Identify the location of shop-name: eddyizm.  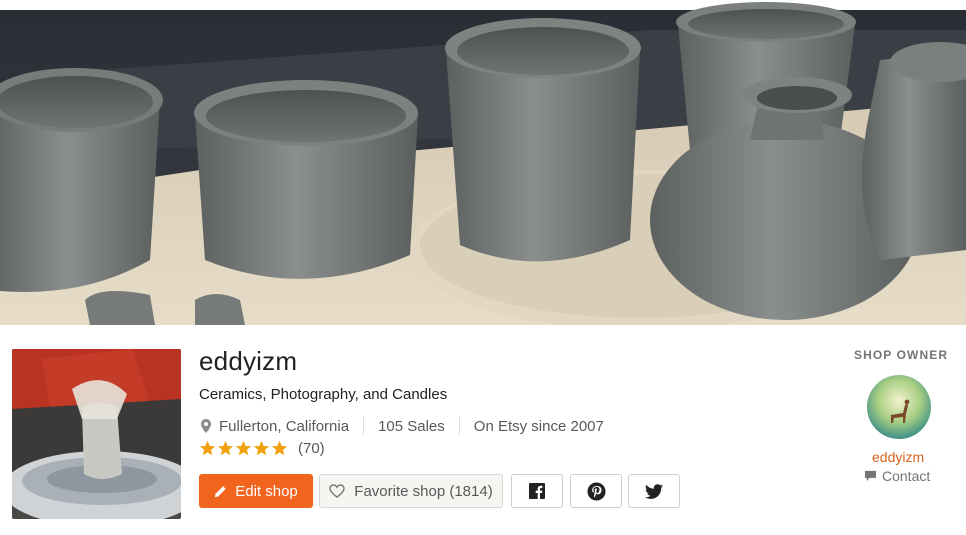
(248, 361).